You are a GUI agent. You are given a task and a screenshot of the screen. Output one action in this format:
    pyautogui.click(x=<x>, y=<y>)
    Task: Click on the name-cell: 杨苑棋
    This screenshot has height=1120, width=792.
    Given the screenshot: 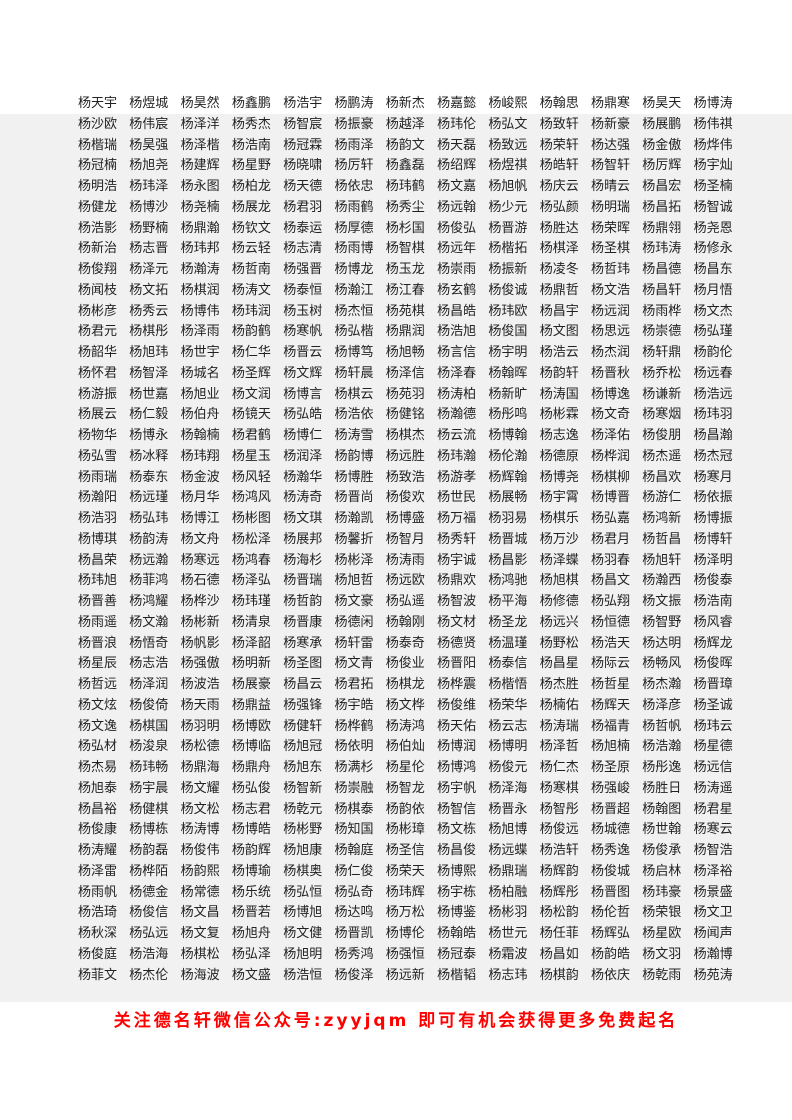 What is the action you would take?
    pyautogui.click(x=405, y=311)
    